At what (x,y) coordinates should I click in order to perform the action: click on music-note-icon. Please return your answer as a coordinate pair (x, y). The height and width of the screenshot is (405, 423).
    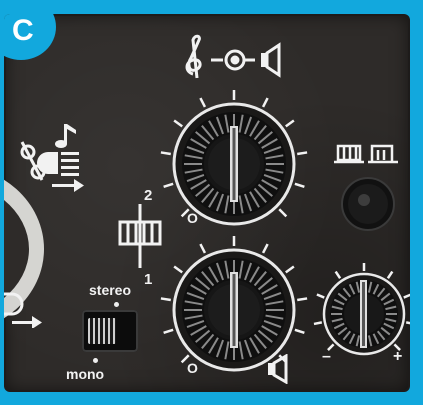
    Looking at the image, I should click on (65, 136).